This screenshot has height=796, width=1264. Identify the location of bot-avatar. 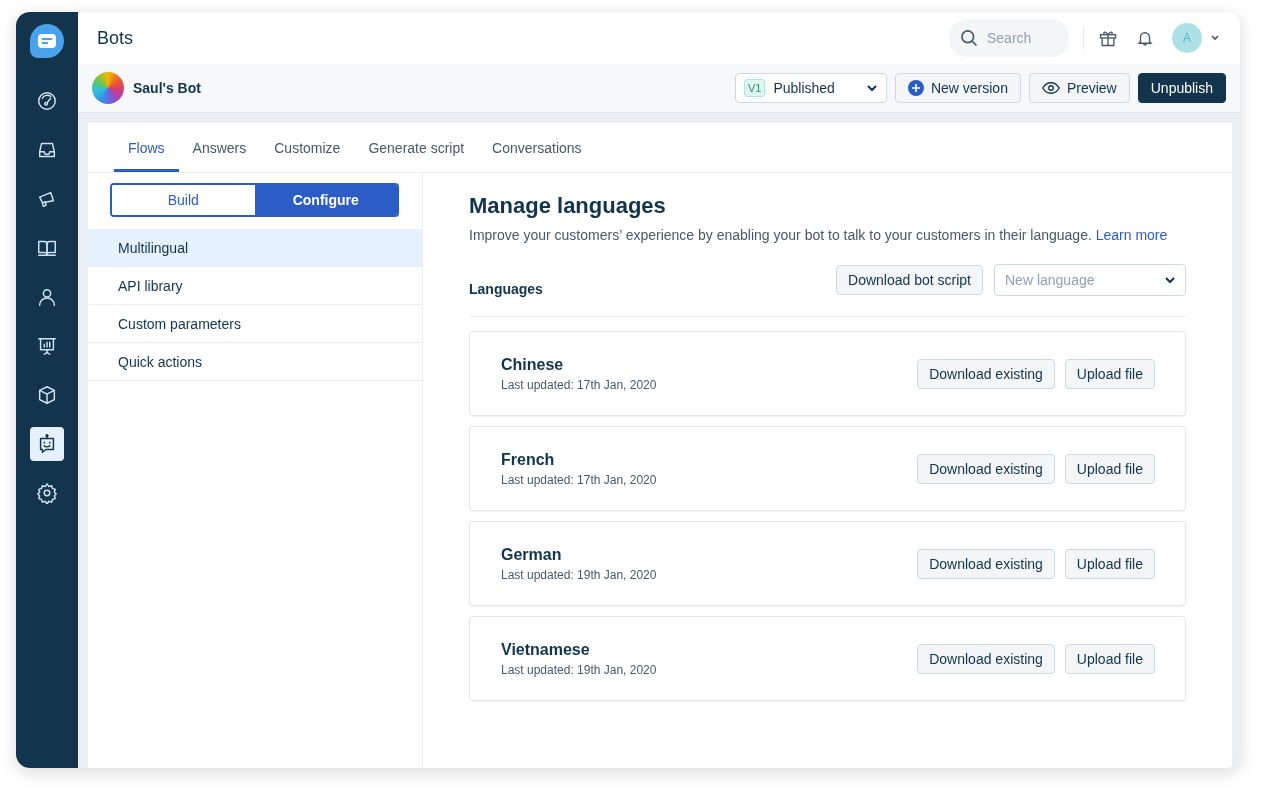
(108, 88).